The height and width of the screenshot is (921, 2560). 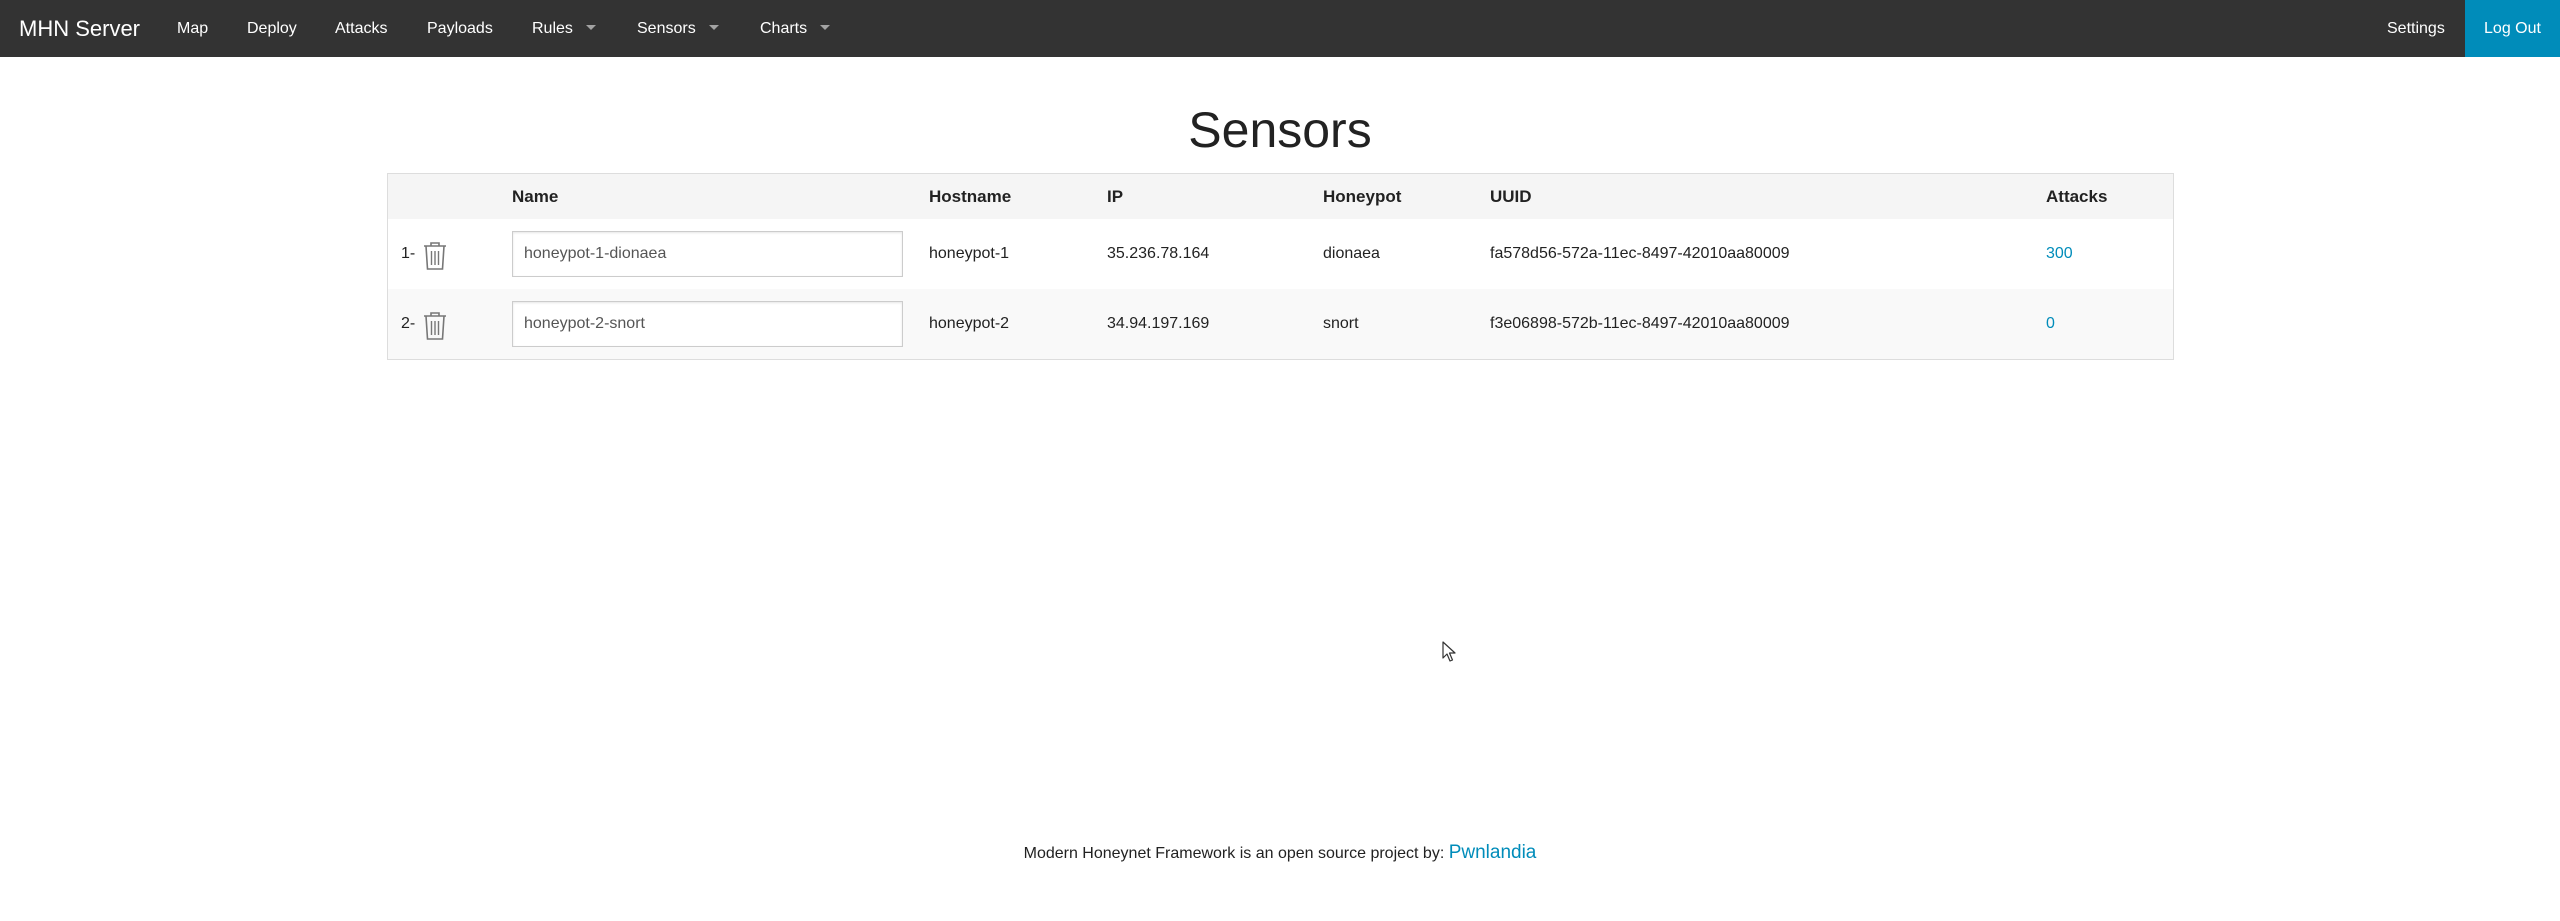 I want to click on attacks-count-link: 300, so click(x=2059, y=254).